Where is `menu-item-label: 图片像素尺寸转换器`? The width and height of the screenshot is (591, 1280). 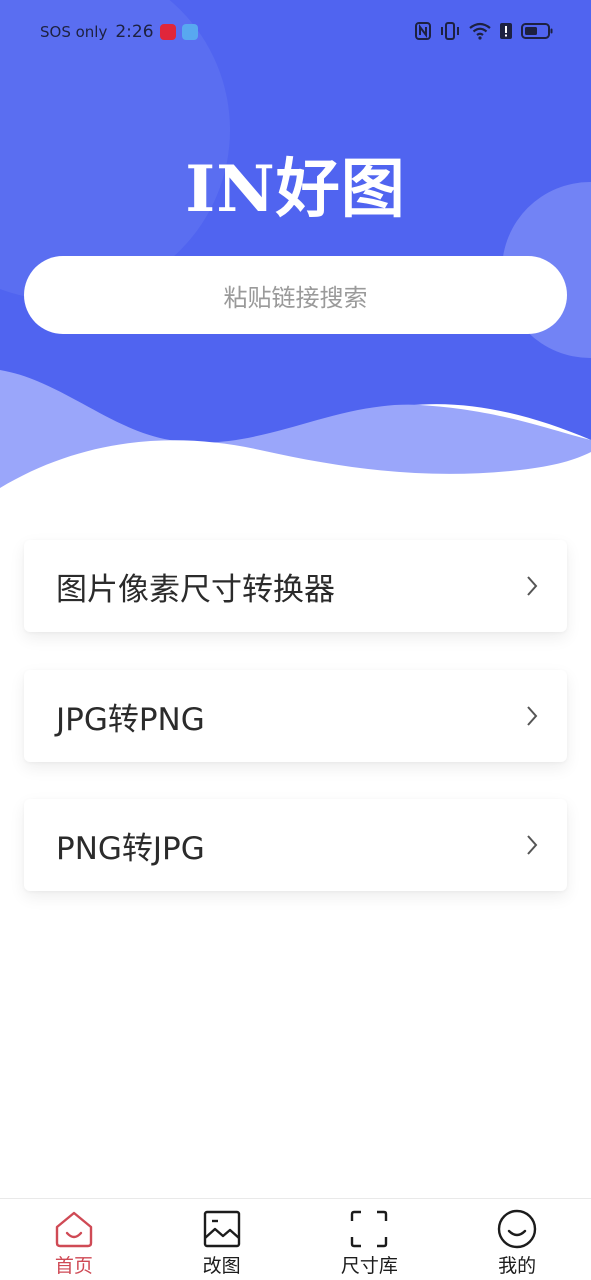
menu-item-label: 图片像素尺寸转换器 is located at coordinates (195, 589).